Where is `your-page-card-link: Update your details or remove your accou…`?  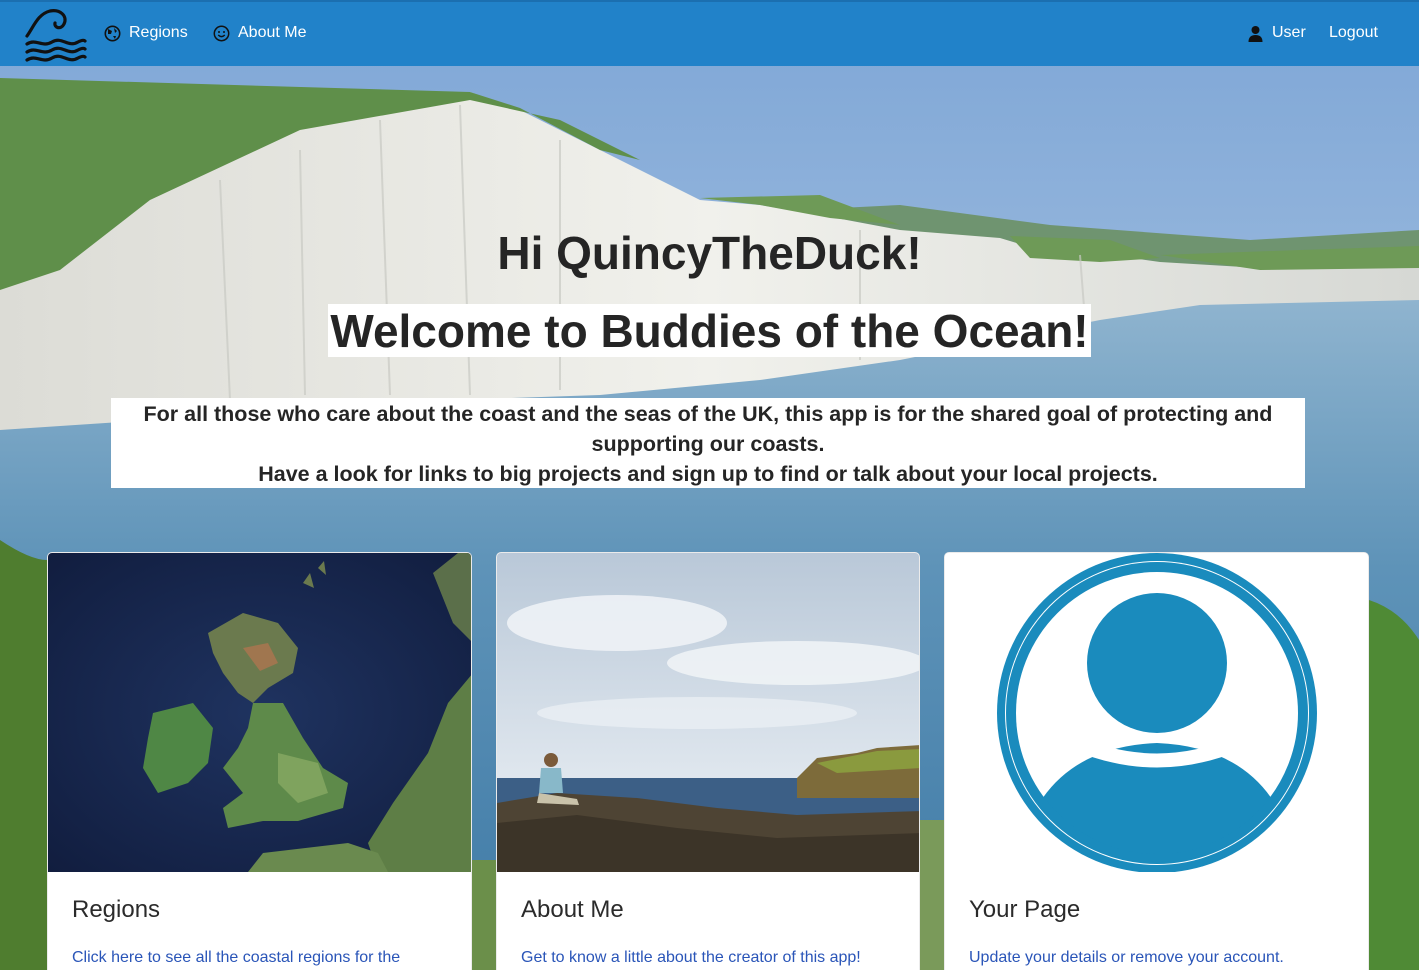
your-page-card-link: Update your details or remove your accou… is located at coordinates (1159, 958).